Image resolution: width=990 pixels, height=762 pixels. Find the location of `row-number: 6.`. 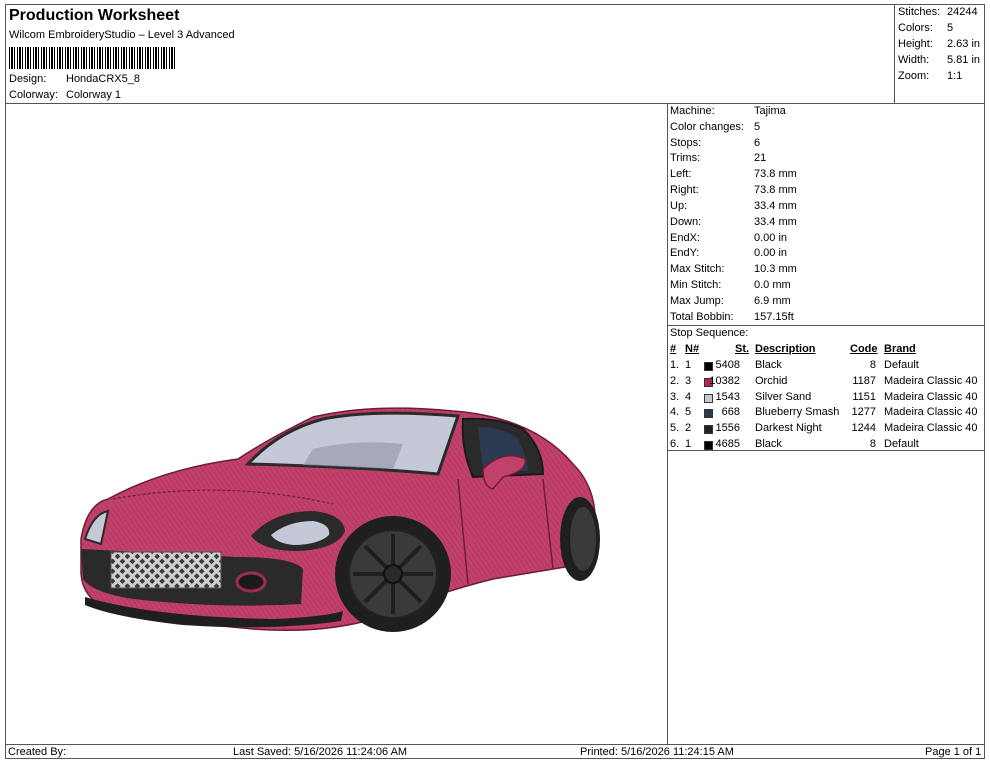

row-number: 6. is located at coordinates (675, 444).